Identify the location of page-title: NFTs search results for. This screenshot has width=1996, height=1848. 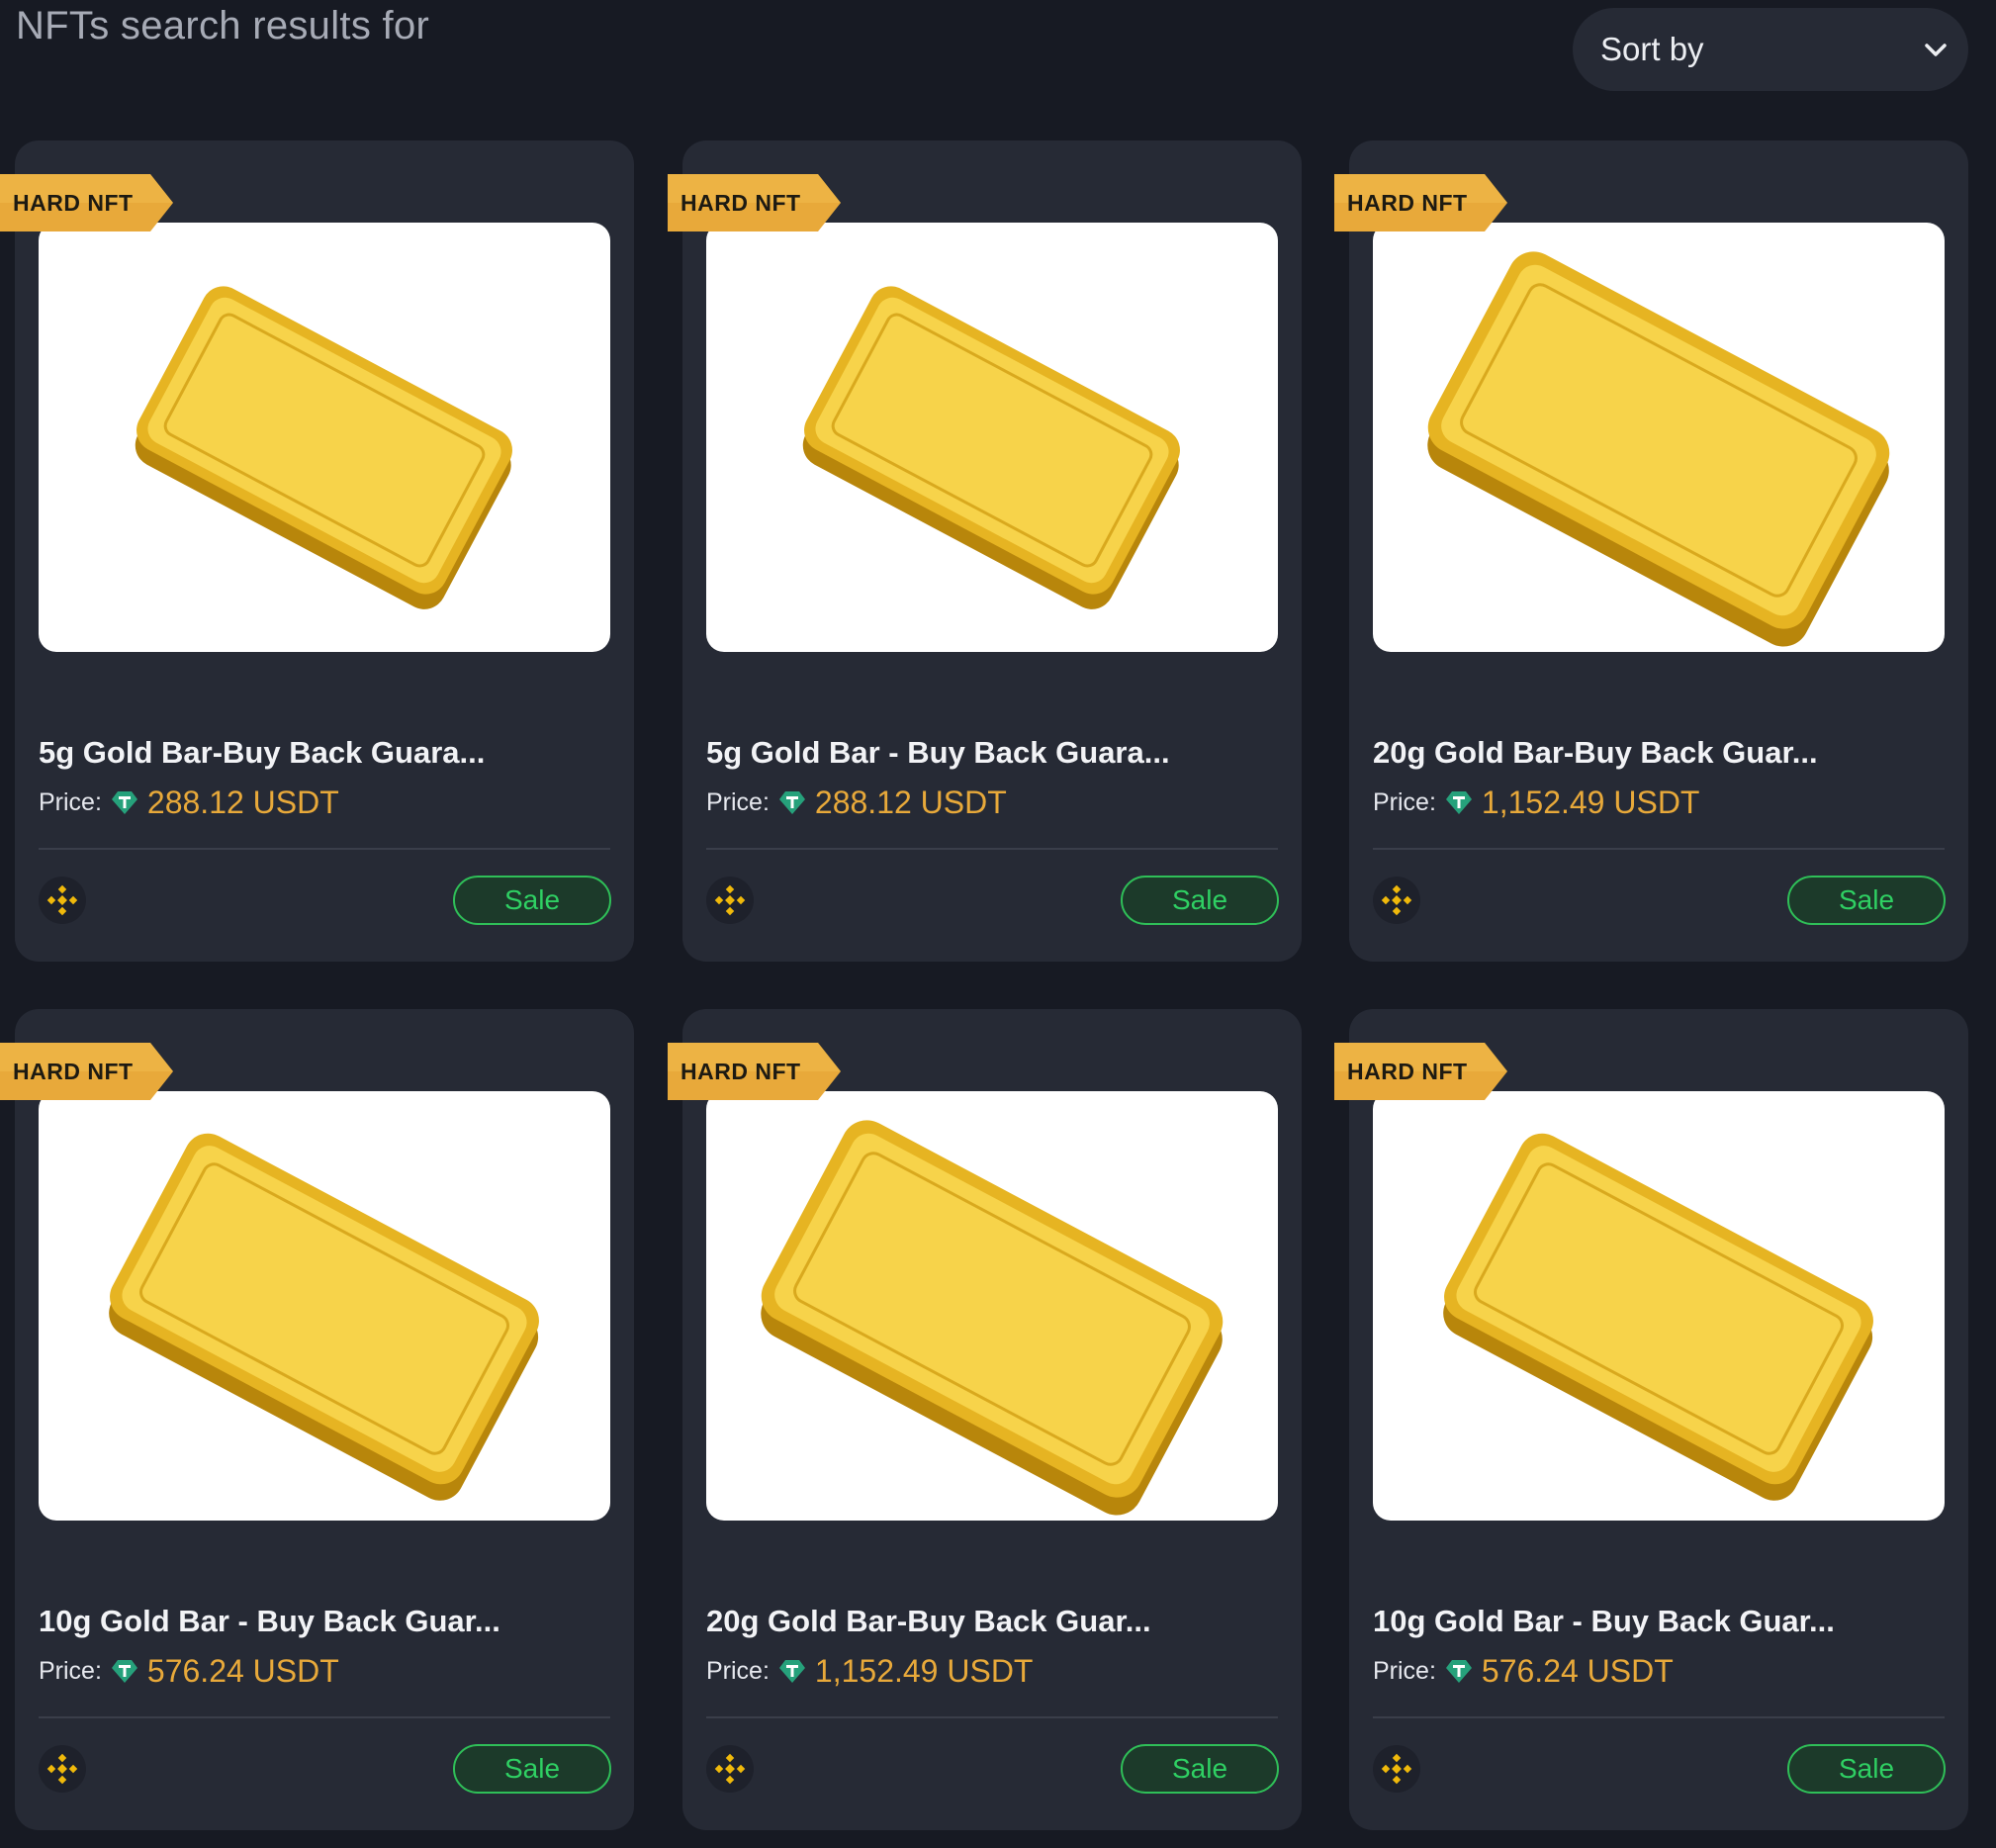
(223, 25).